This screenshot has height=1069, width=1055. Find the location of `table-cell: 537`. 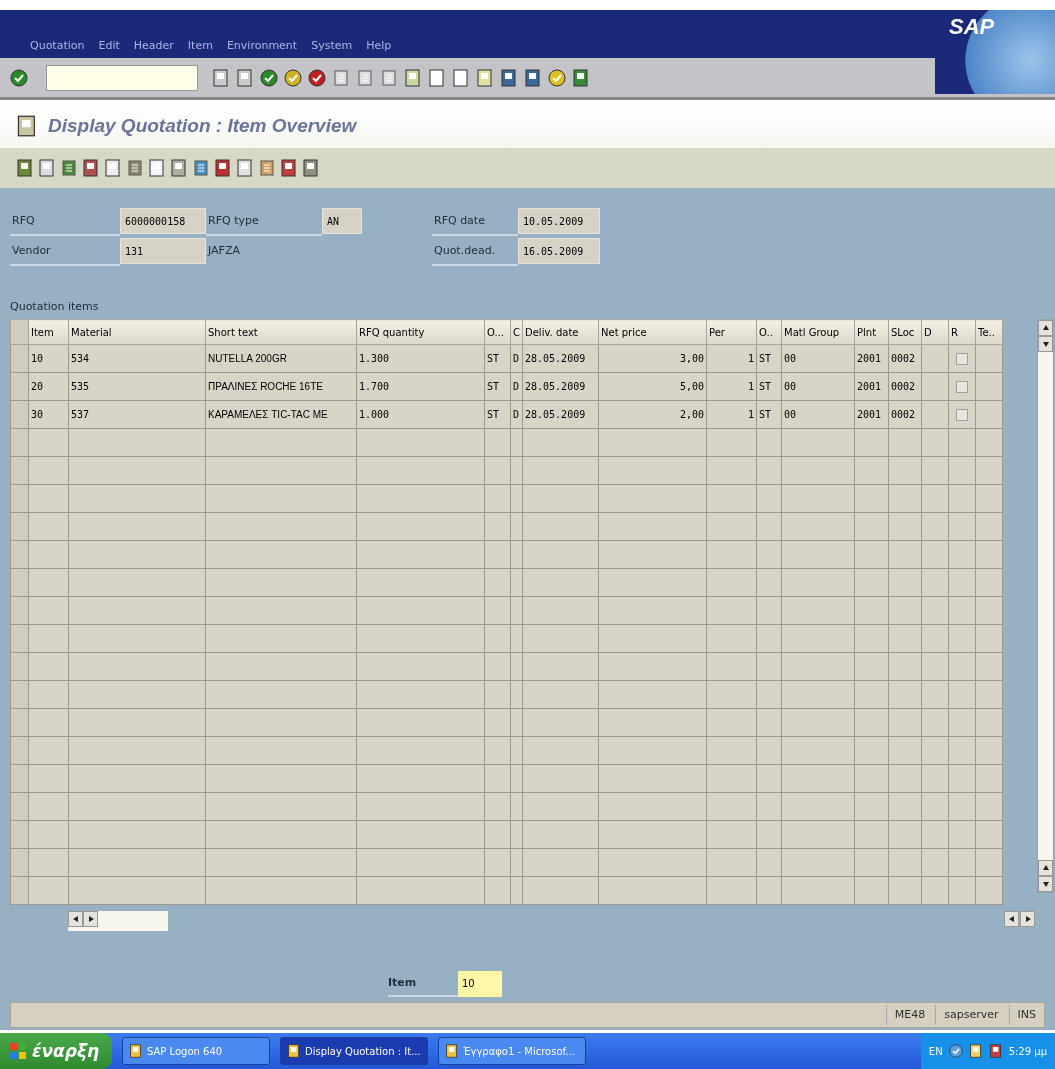

table-cell: 537 is located at coordinates (137, 414).